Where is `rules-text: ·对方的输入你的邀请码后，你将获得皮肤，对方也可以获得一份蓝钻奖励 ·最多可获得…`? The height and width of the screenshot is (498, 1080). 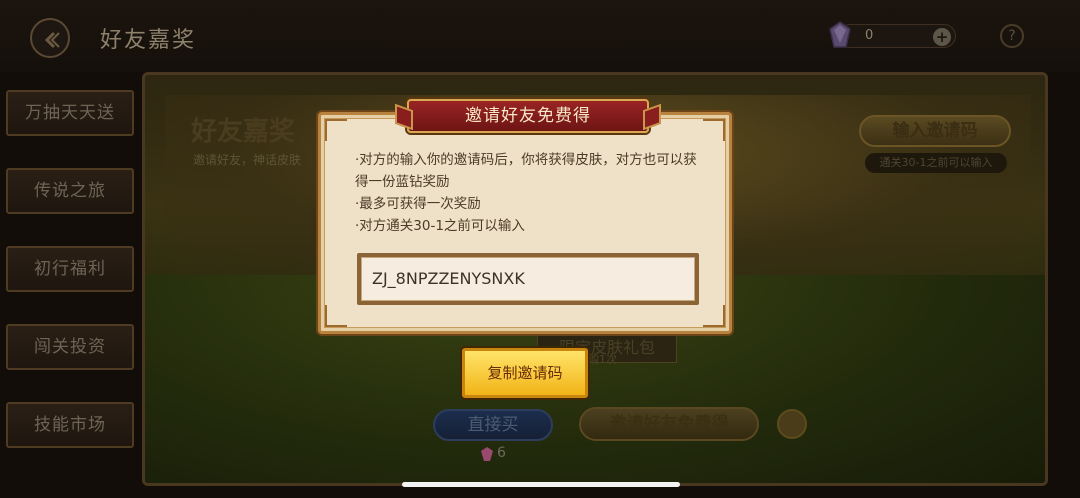 rules-text: ·对方的输入你的邀请码后，你将获得皮肤，对方也可以获得一份蓝钻奖励 ·最多可获得… is located at coordinates (530, 193).